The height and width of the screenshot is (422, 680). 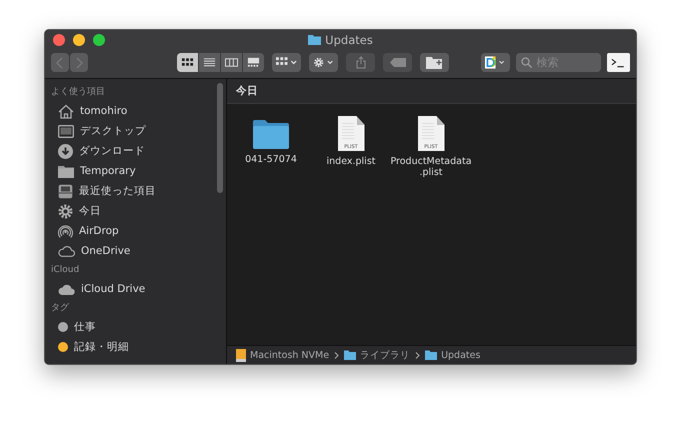 I want to click on search-icon, so click(x=526, y=62).